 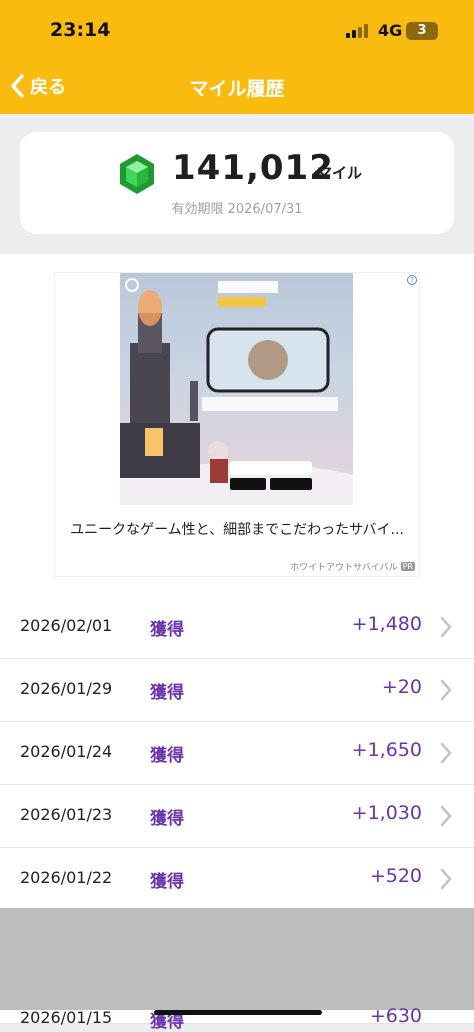 I want to click on history-date: 2026/01/23, so click(x=66, y=814).